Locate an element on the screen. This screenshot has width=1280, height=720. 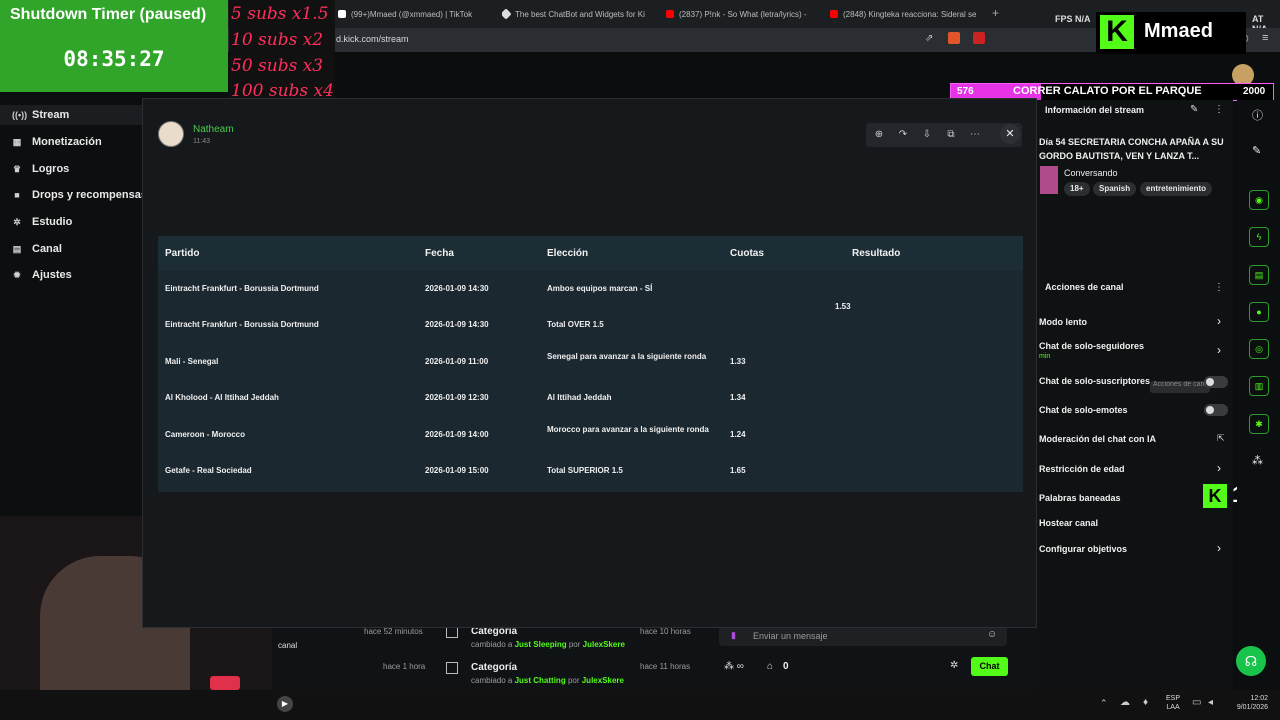
action-configure-goals: Configurar objetivos is located at coordinates (1083, 549).